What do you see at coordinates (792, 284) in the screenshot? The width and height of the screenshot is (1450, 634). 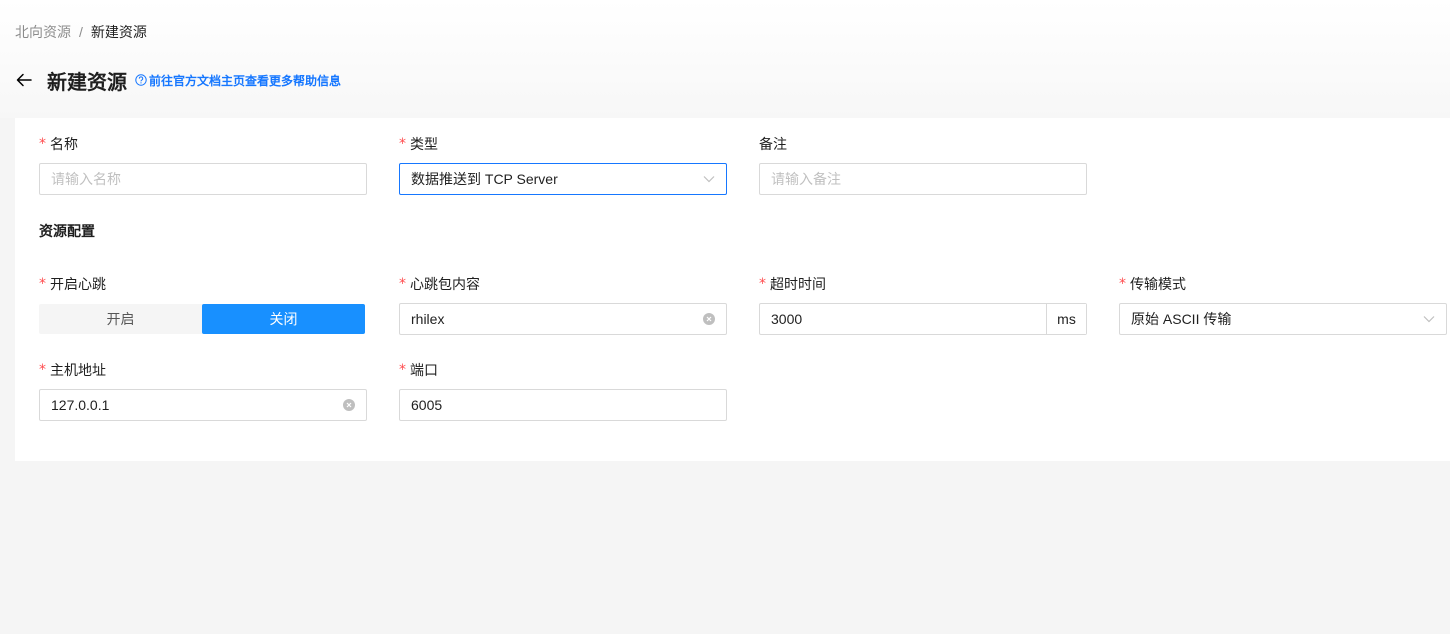 I see `timeout-label: * 超时时间` at bounding box center [792, 284].